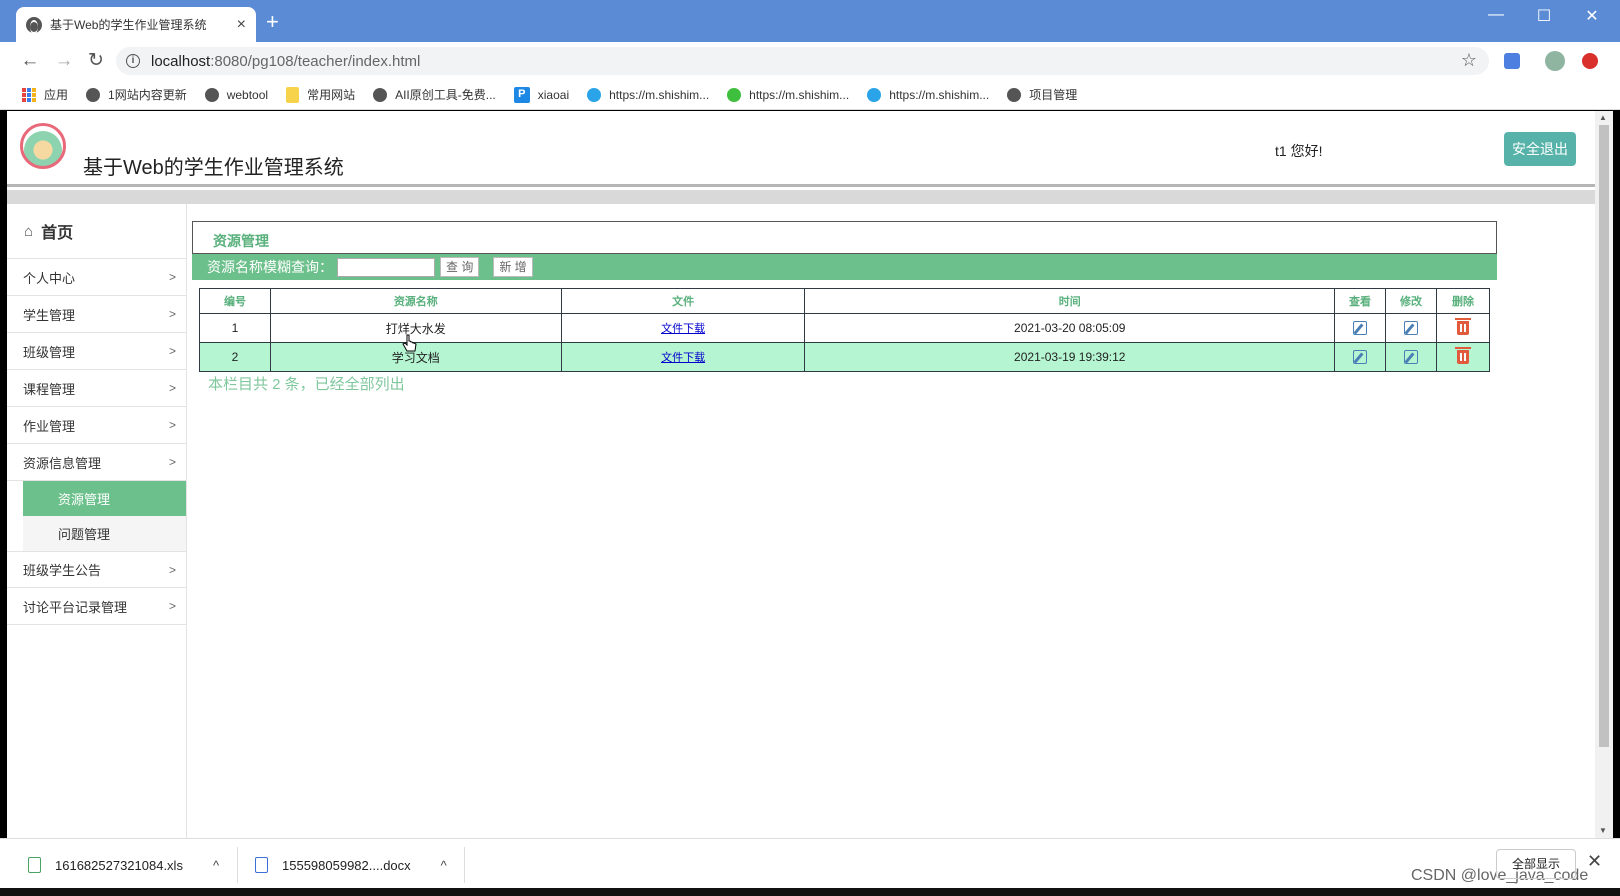 The image size is (1620, 896). I want to click on sidebar-item-label: 个人中心, so click(49, 278).